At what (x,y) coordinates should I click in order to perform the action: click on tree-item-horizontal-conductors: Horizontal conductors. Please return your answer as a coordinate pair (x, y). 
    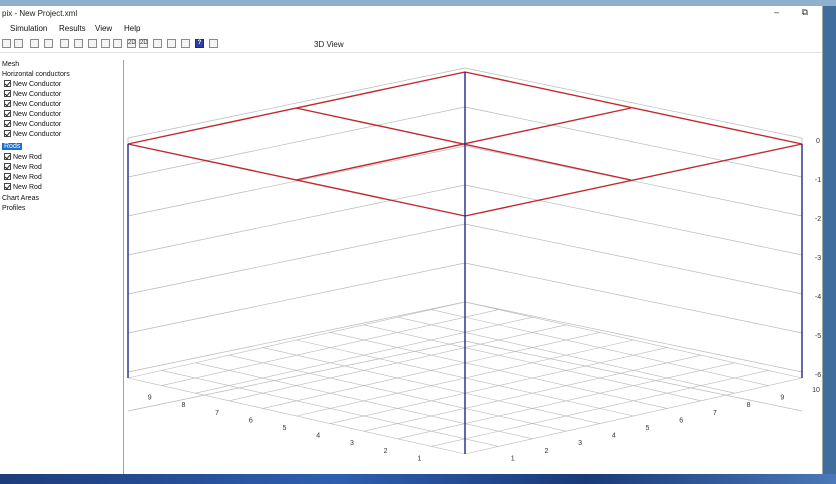
    Looking at the image, I should click on (36, 75).